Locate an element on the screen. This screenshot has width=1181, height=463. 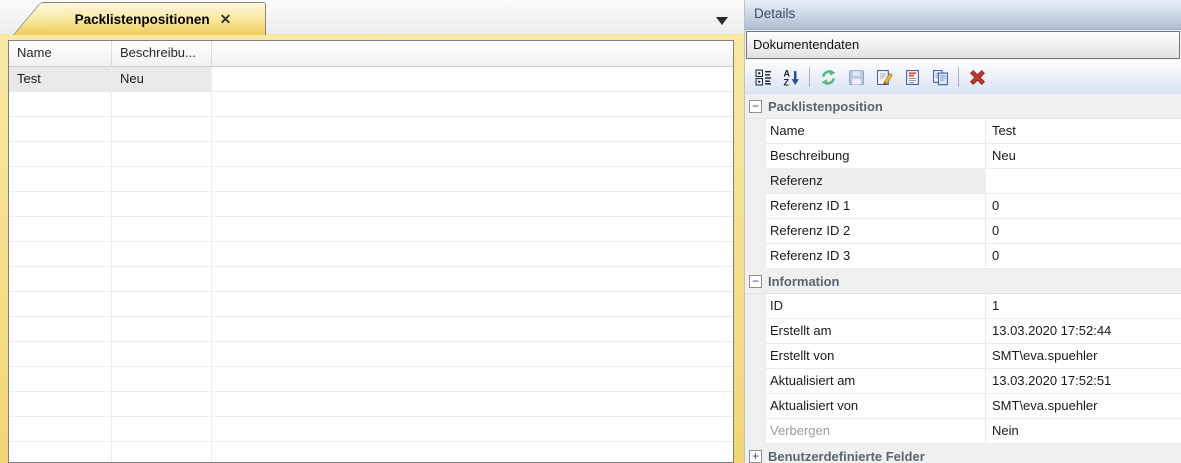
document-selector-wrap: Dokumentendaten is located at coordinates (963, 45).